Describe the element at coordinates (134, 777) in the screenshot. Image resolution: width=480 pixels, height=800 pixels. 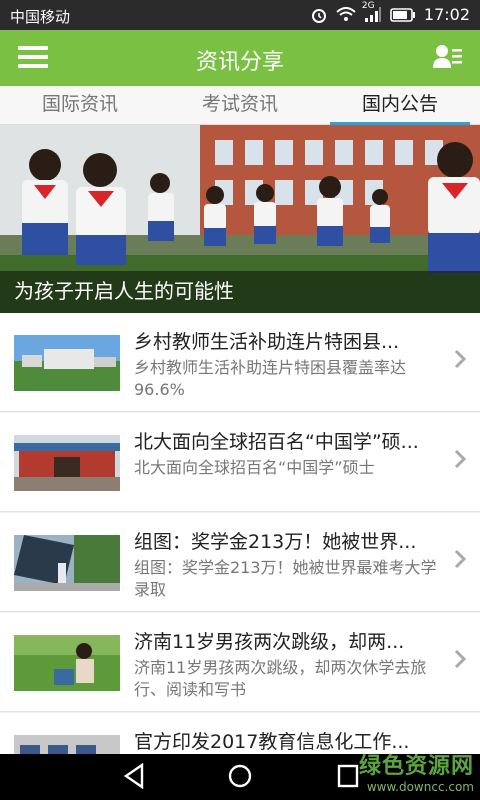
I see `back-icon` at that location.